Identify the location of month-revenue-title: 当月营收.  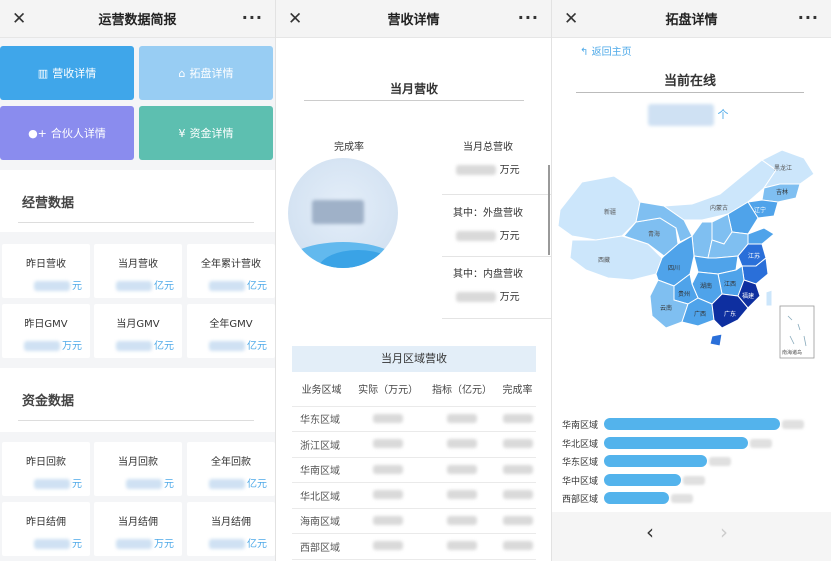
(413, 89).